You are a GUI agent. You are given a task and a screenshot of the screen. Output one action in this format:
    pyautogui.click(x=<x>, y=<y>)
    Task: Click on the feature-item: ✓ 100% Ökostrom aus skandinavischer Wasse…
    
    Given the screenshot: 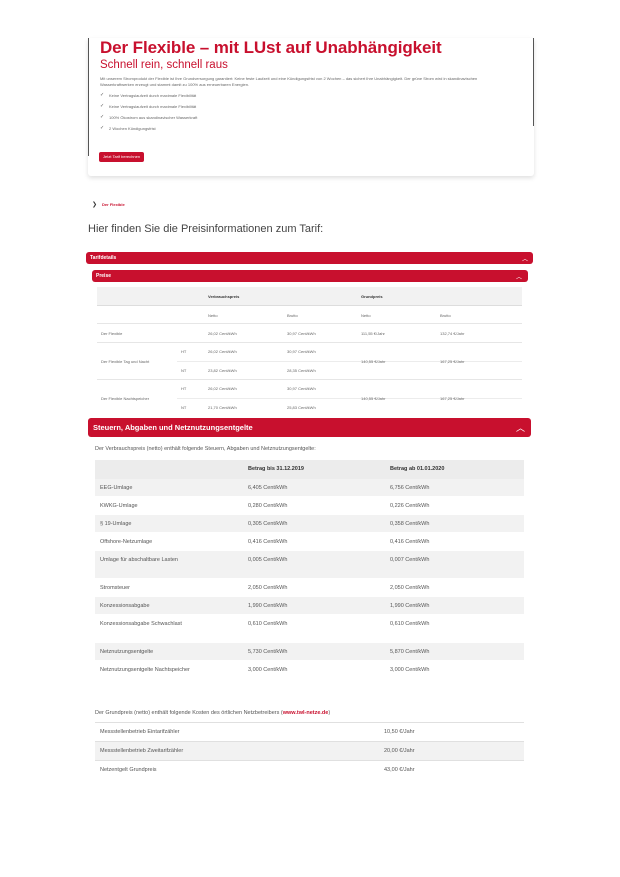 What is the action you would take?
    pyautogui.click(x=148, y=120)
    